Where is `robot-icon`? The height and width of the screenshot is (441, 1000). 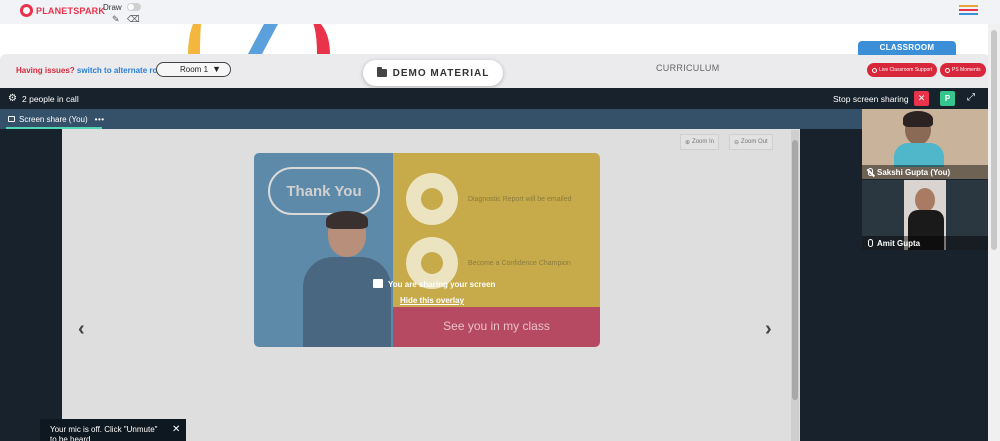
robot-icon is located at coordinates (432, 199).